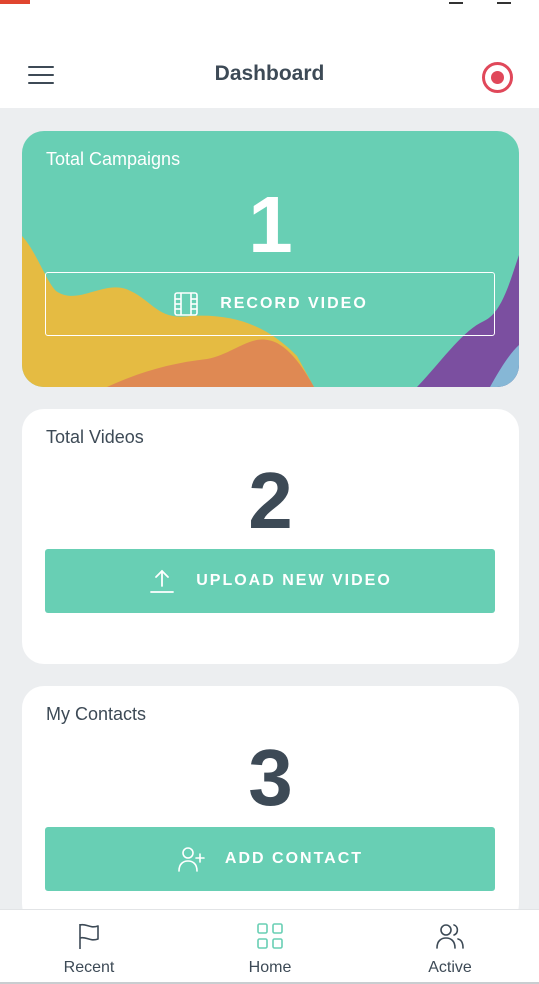  Describe the element at coordinates (269, 73) in the screenshot. I see `page-title: Dashboard` at that location.